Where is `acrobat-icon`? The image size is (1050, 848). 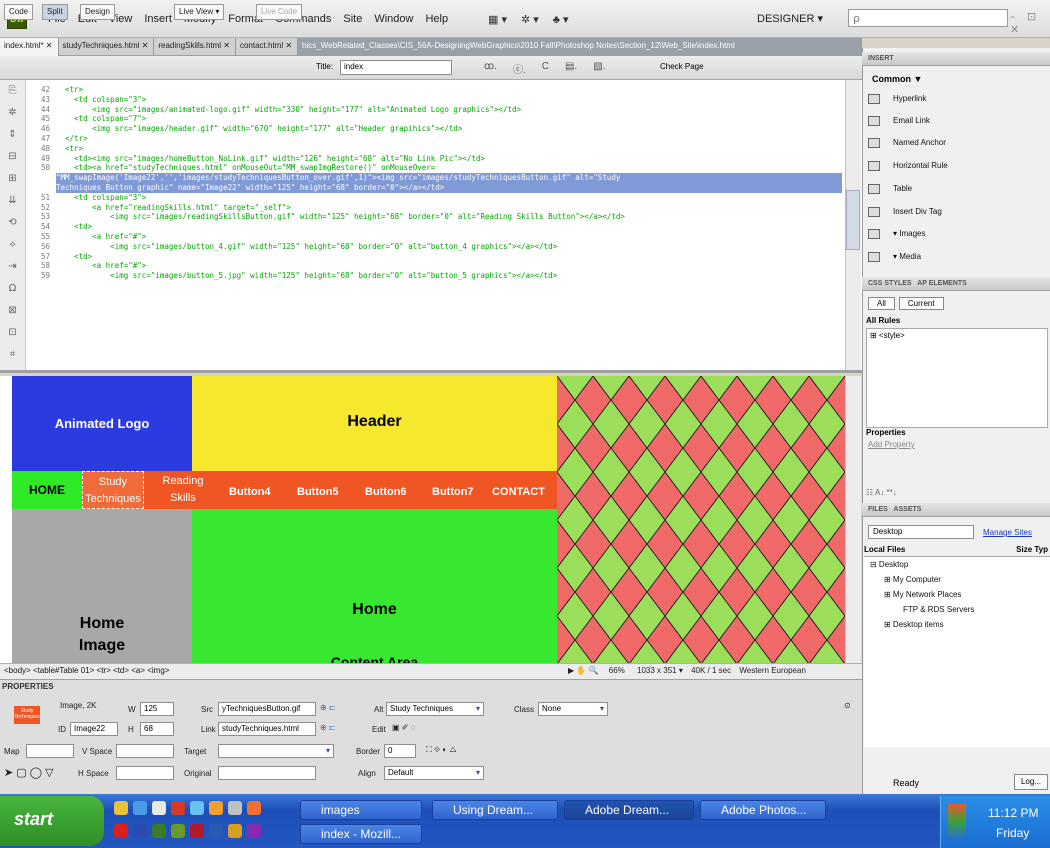
acrobat-icon is located at coordinates (121, 831).